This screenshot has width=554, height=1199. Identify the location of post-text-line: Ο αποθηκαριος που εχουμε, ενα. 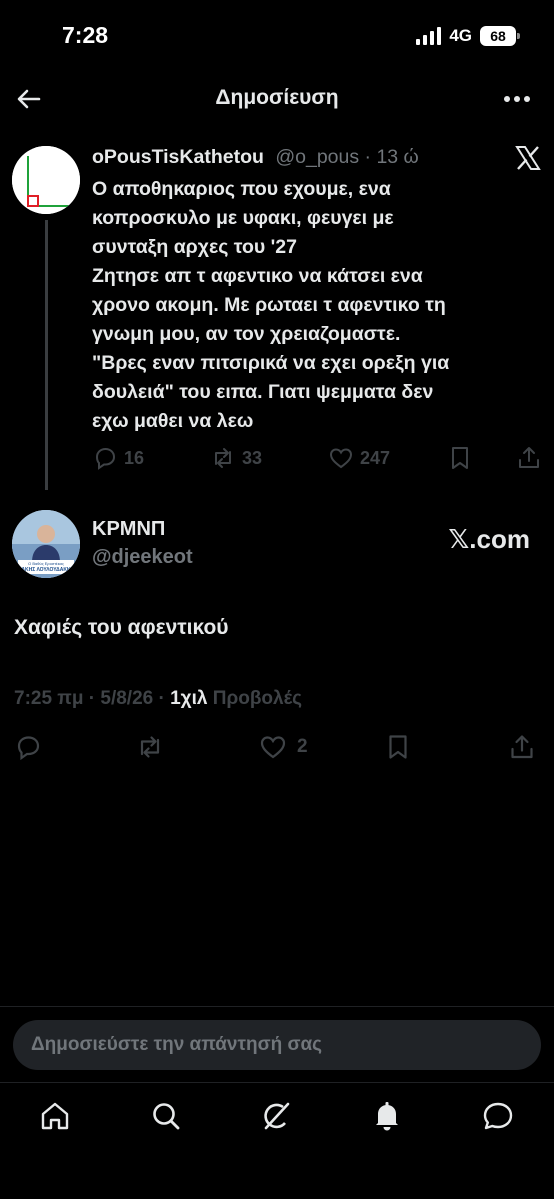
(241, 189).